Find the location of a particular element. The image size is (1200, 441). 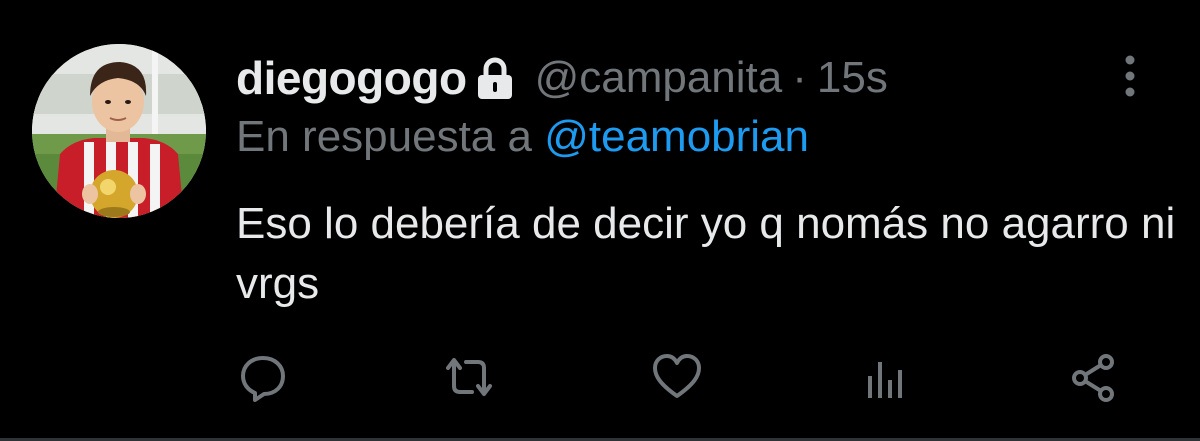

share-icon is located at coordinates (1093, 378).